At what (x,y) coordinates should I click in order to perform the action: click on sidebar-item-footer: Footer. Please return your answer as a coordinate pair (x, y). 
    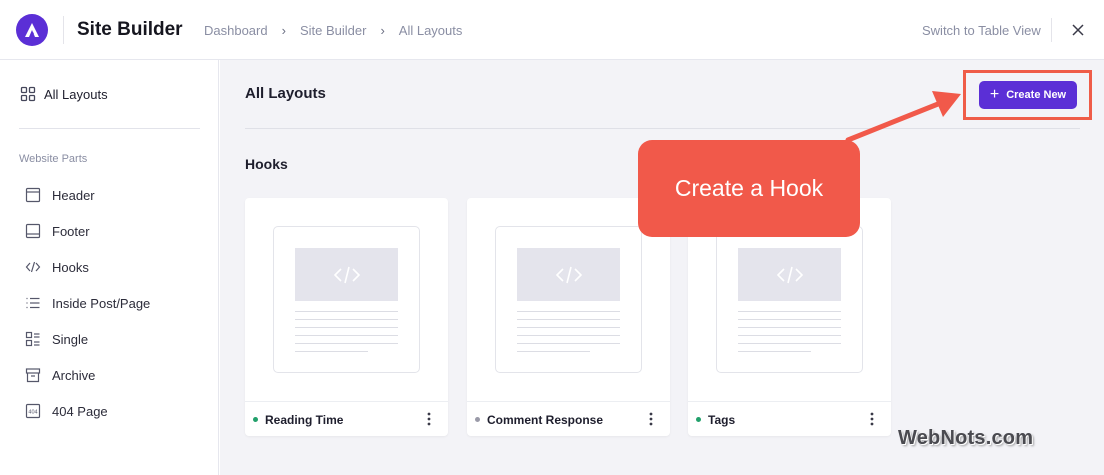
    Looking at the image, I should click on (57, 231).